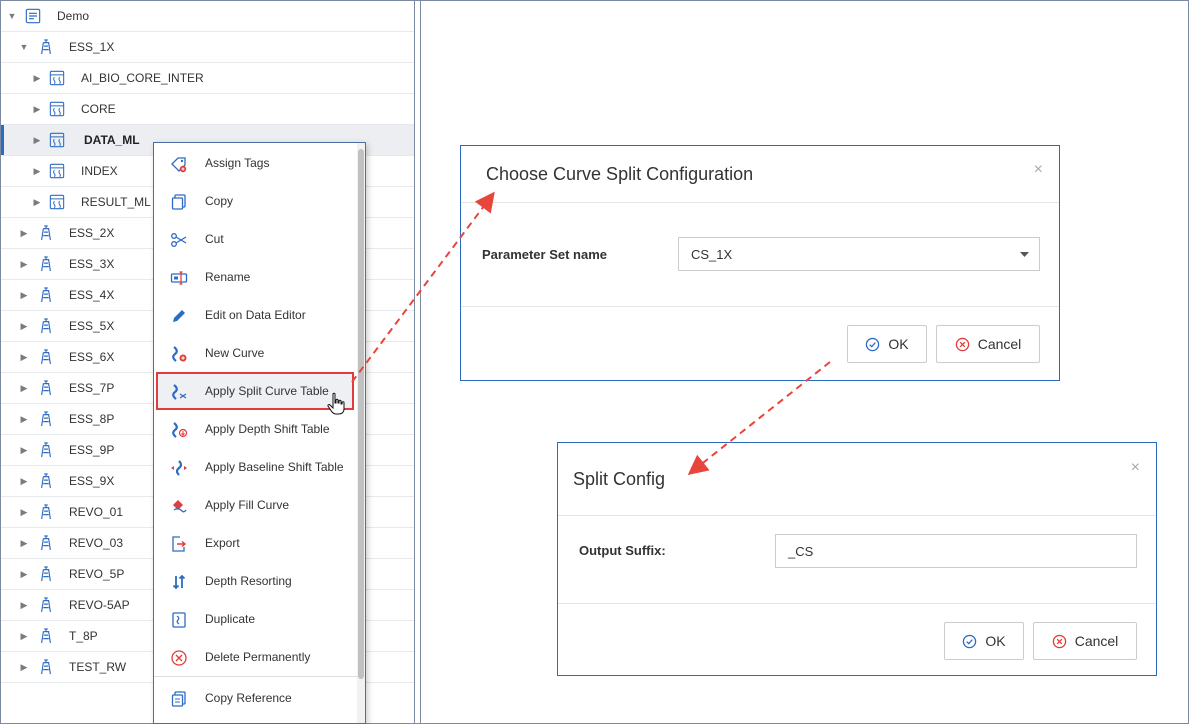 The image size is (1189, 724). What do you see at coordinates (96, 543) in the screenshot?
I see `tree-row-label: REVO_03` at bounding box center [96, 543].